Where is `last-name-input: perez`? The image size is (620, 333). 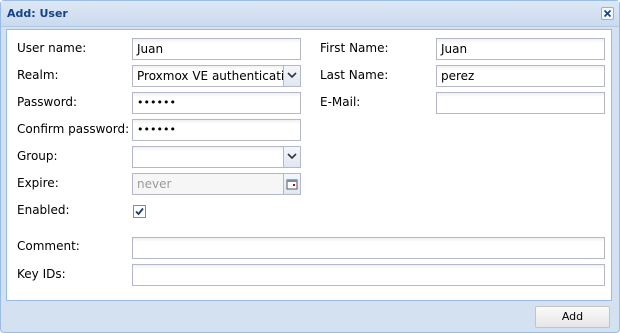
last-name-input: perez is located at coordinates (520, 76).